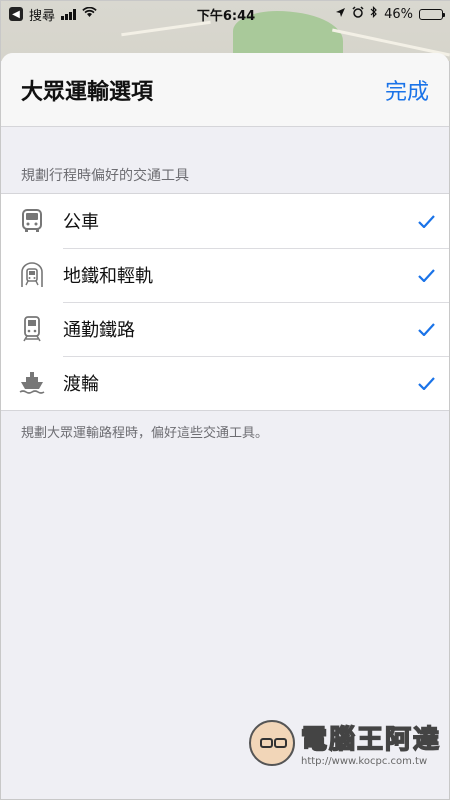 The height and width of the screenshot is (800, 450). I want to click on transit-row-label: 地鐵和輕軌, so click(108, 276).